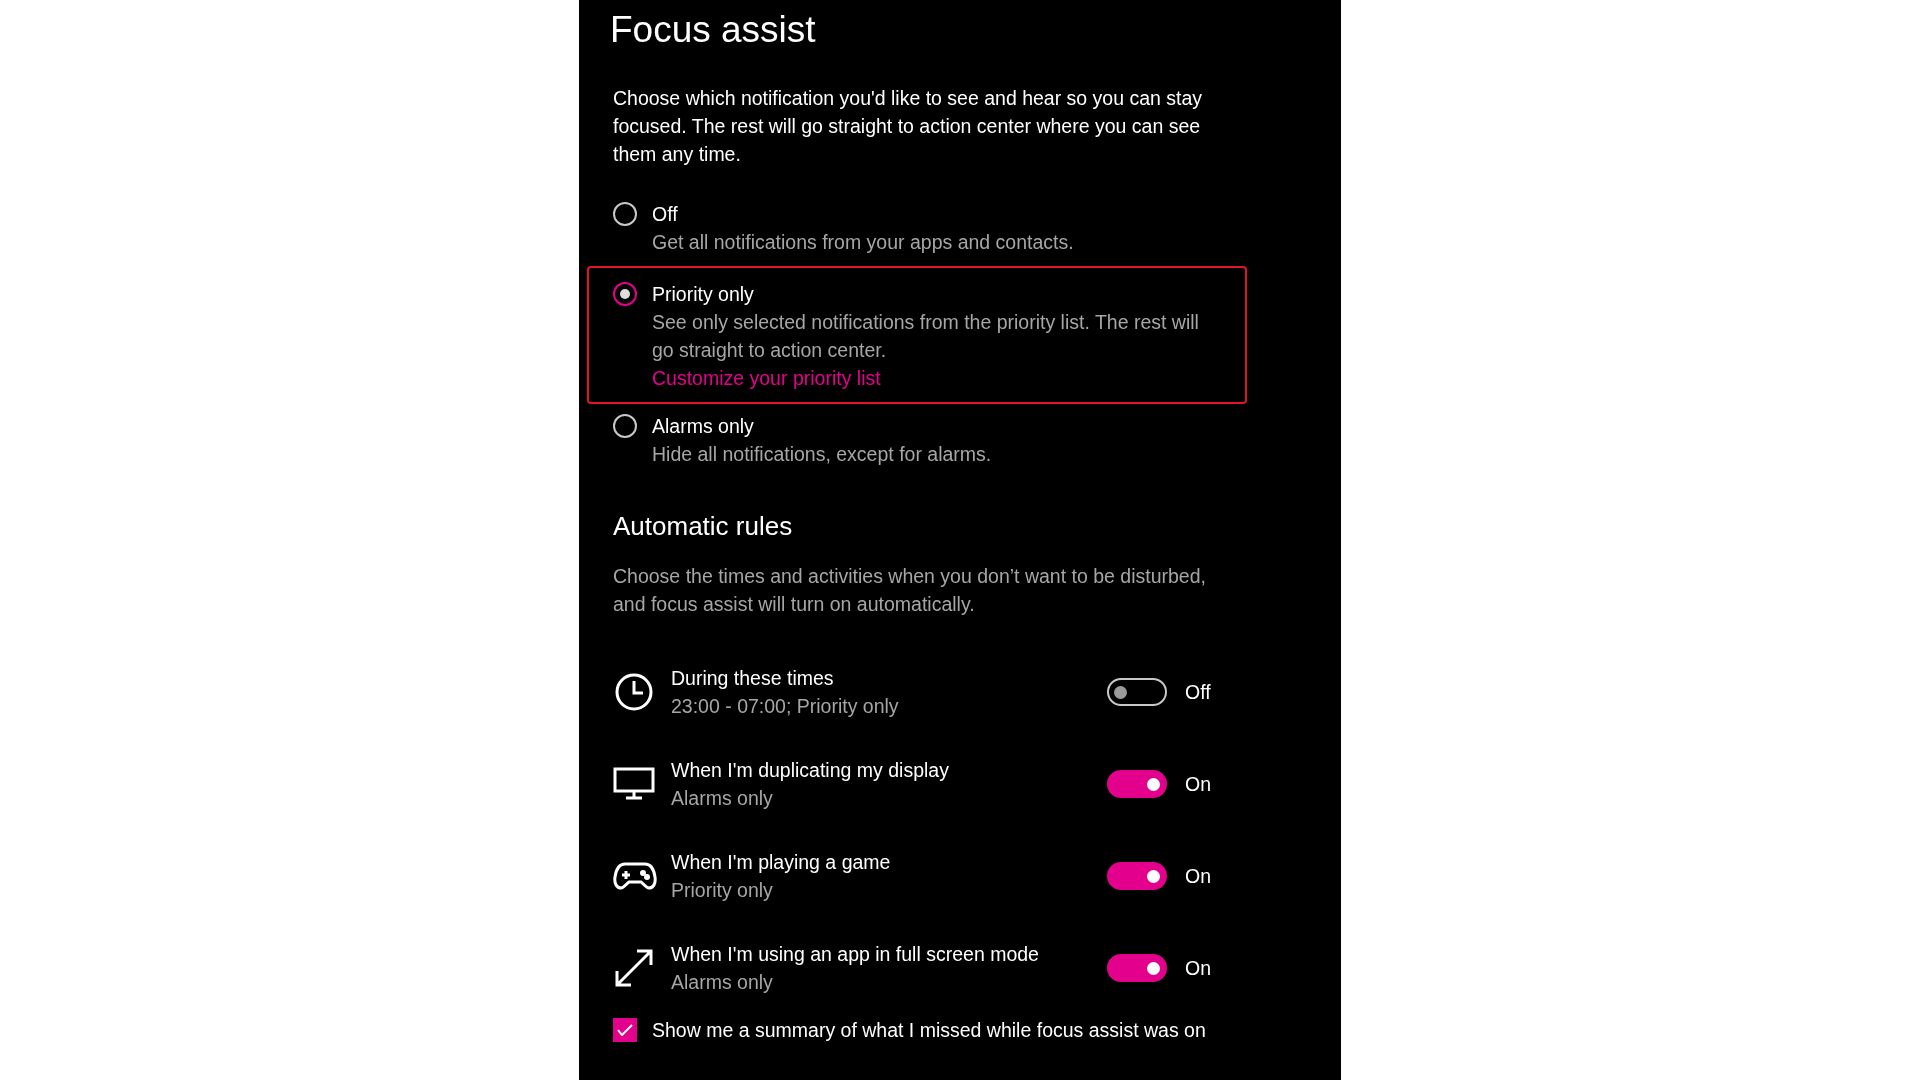 Image resolution: width=1920 pixels, height=1080 pixels. I want to click on option-label: Alarms only, so click(703, 426).